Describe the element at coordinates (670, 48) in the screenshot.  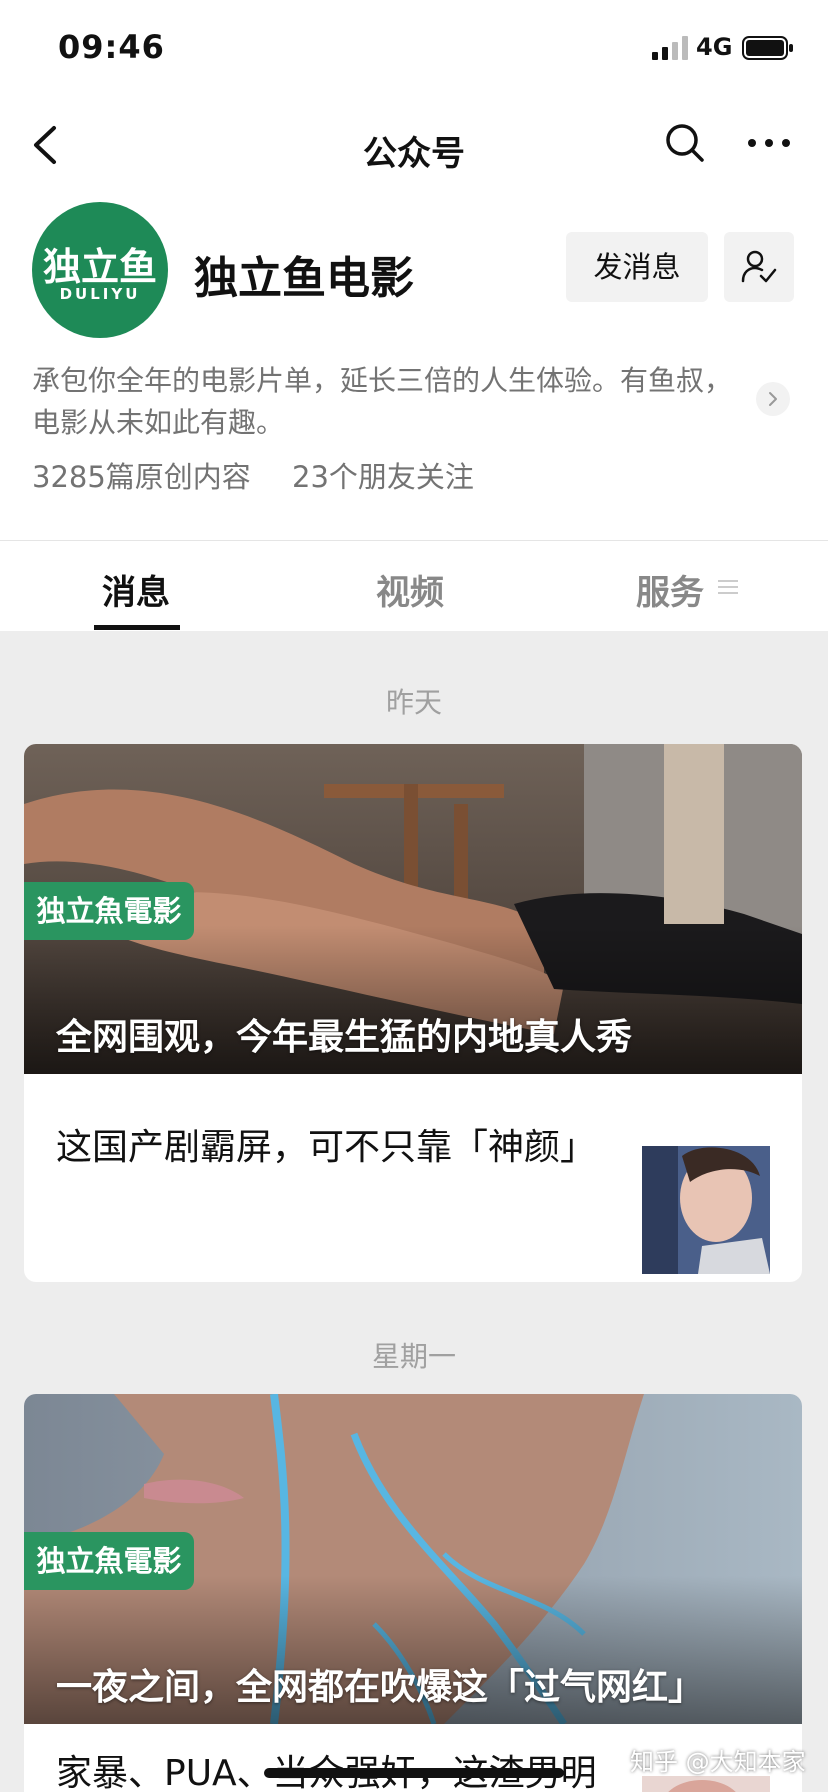
I see `signal-icon` at that location.